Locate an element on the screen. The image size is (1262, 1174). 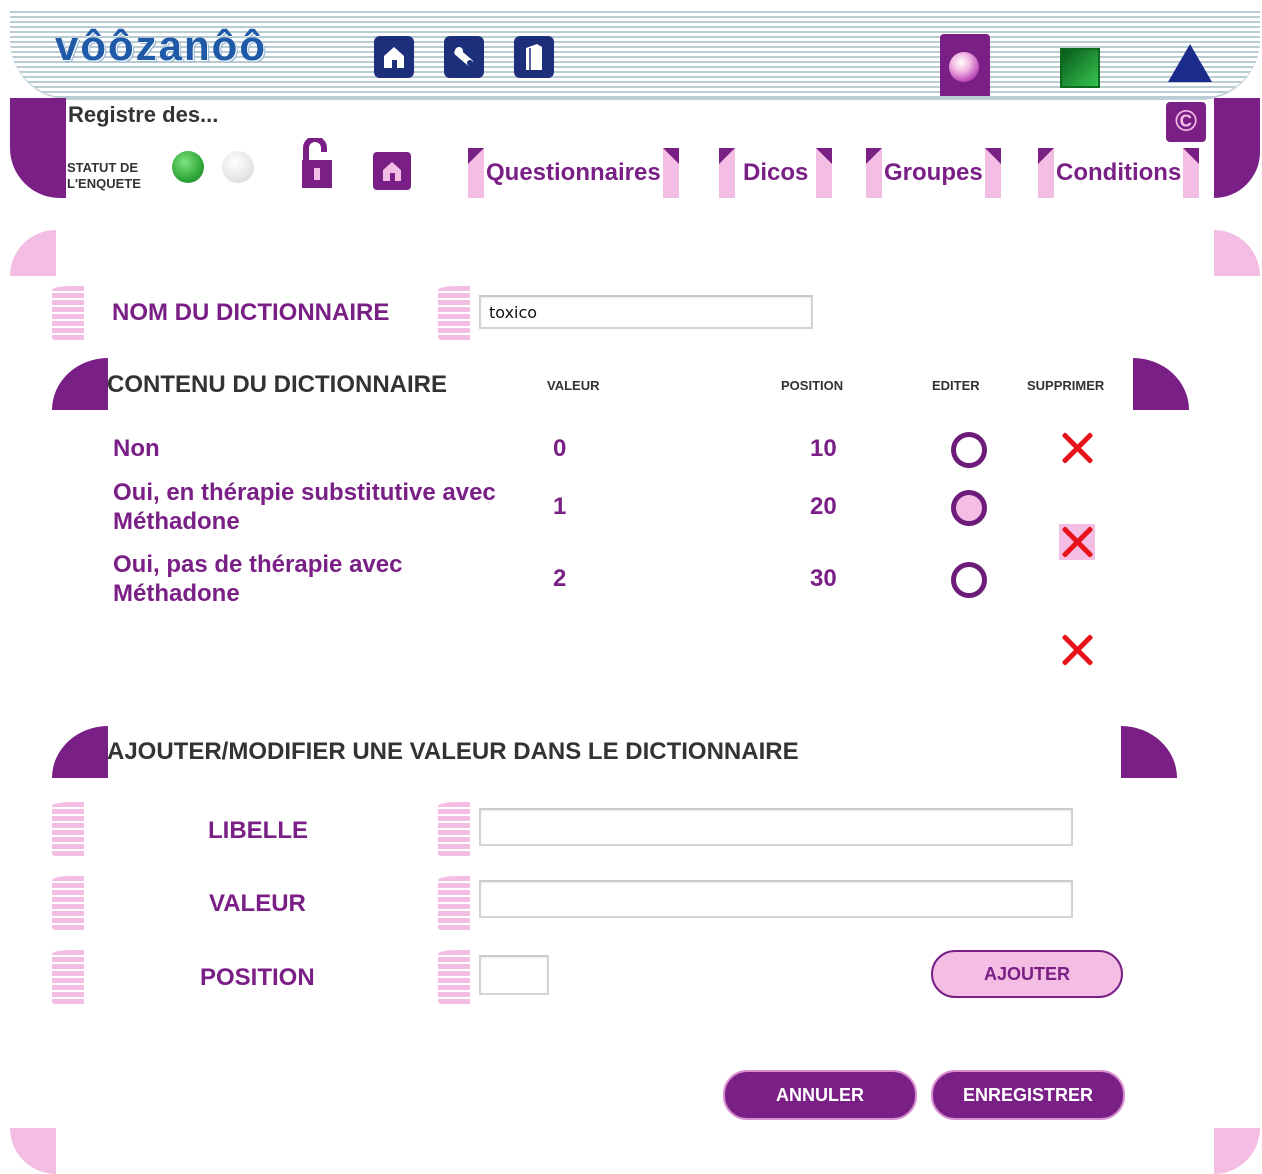
row-valeur: 1 is located at coordinates (560, 506).